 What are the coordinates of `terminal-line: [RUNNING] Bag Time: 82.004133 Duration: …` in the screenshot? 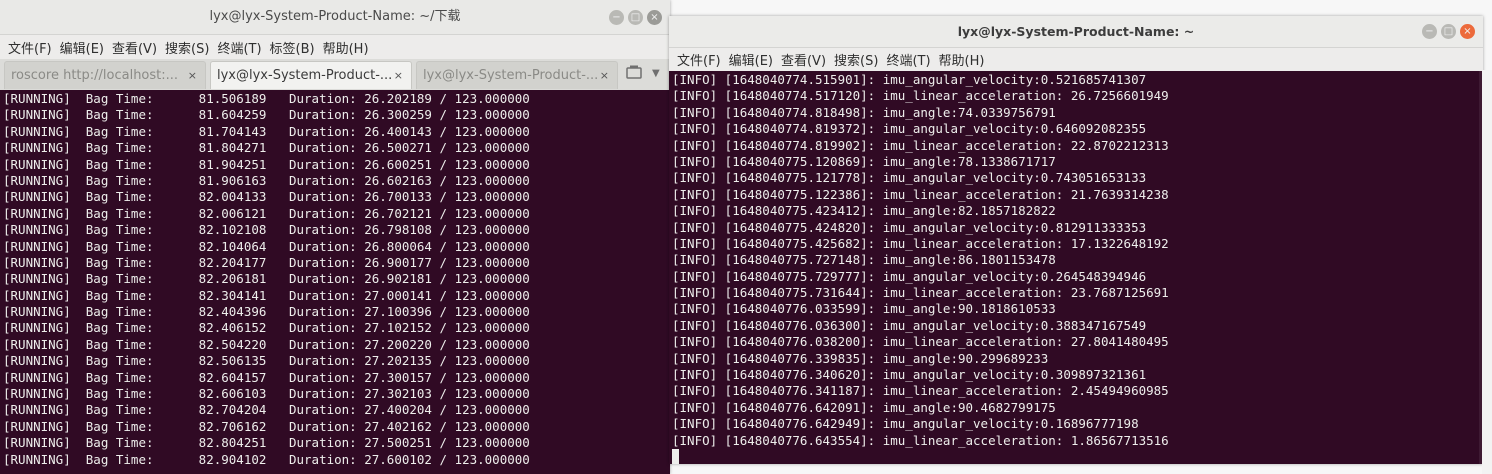 It's located at (266, 197).